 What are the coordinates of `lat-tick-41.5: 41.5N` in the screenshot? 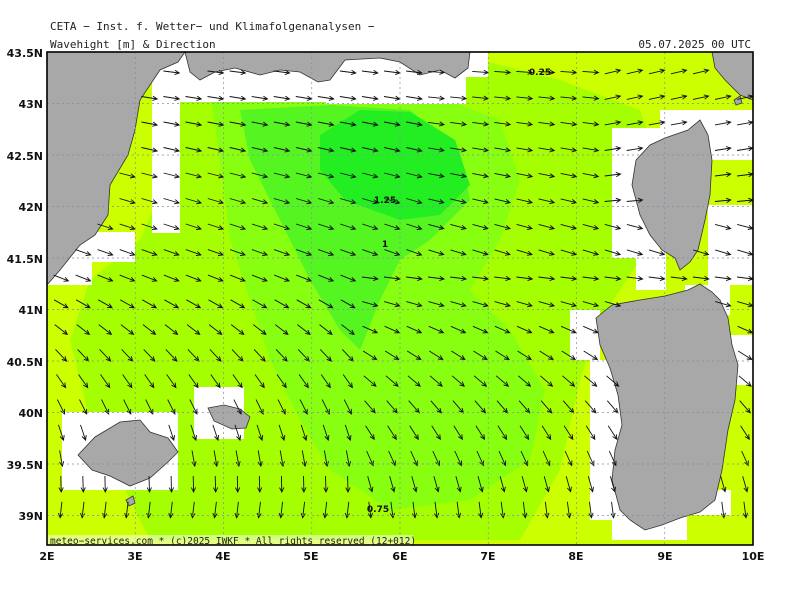 It's located at (25, 259).